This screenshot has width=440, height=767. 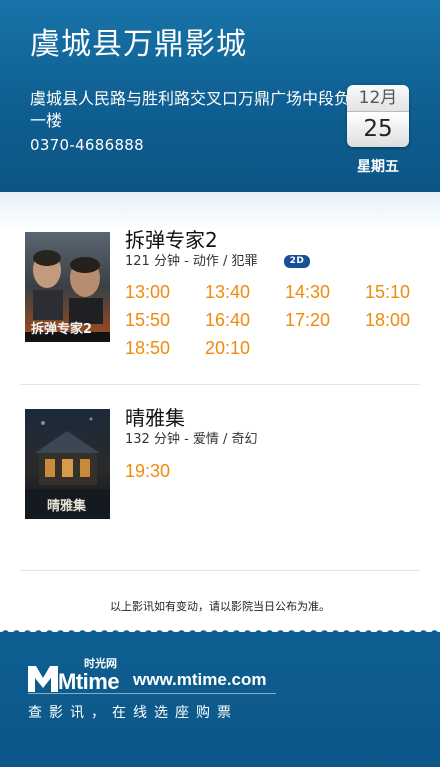 What do you see at coordinates (165, 348) in the screenshot?
I see `showtime: 18:50` at bounding box center [165, 348].